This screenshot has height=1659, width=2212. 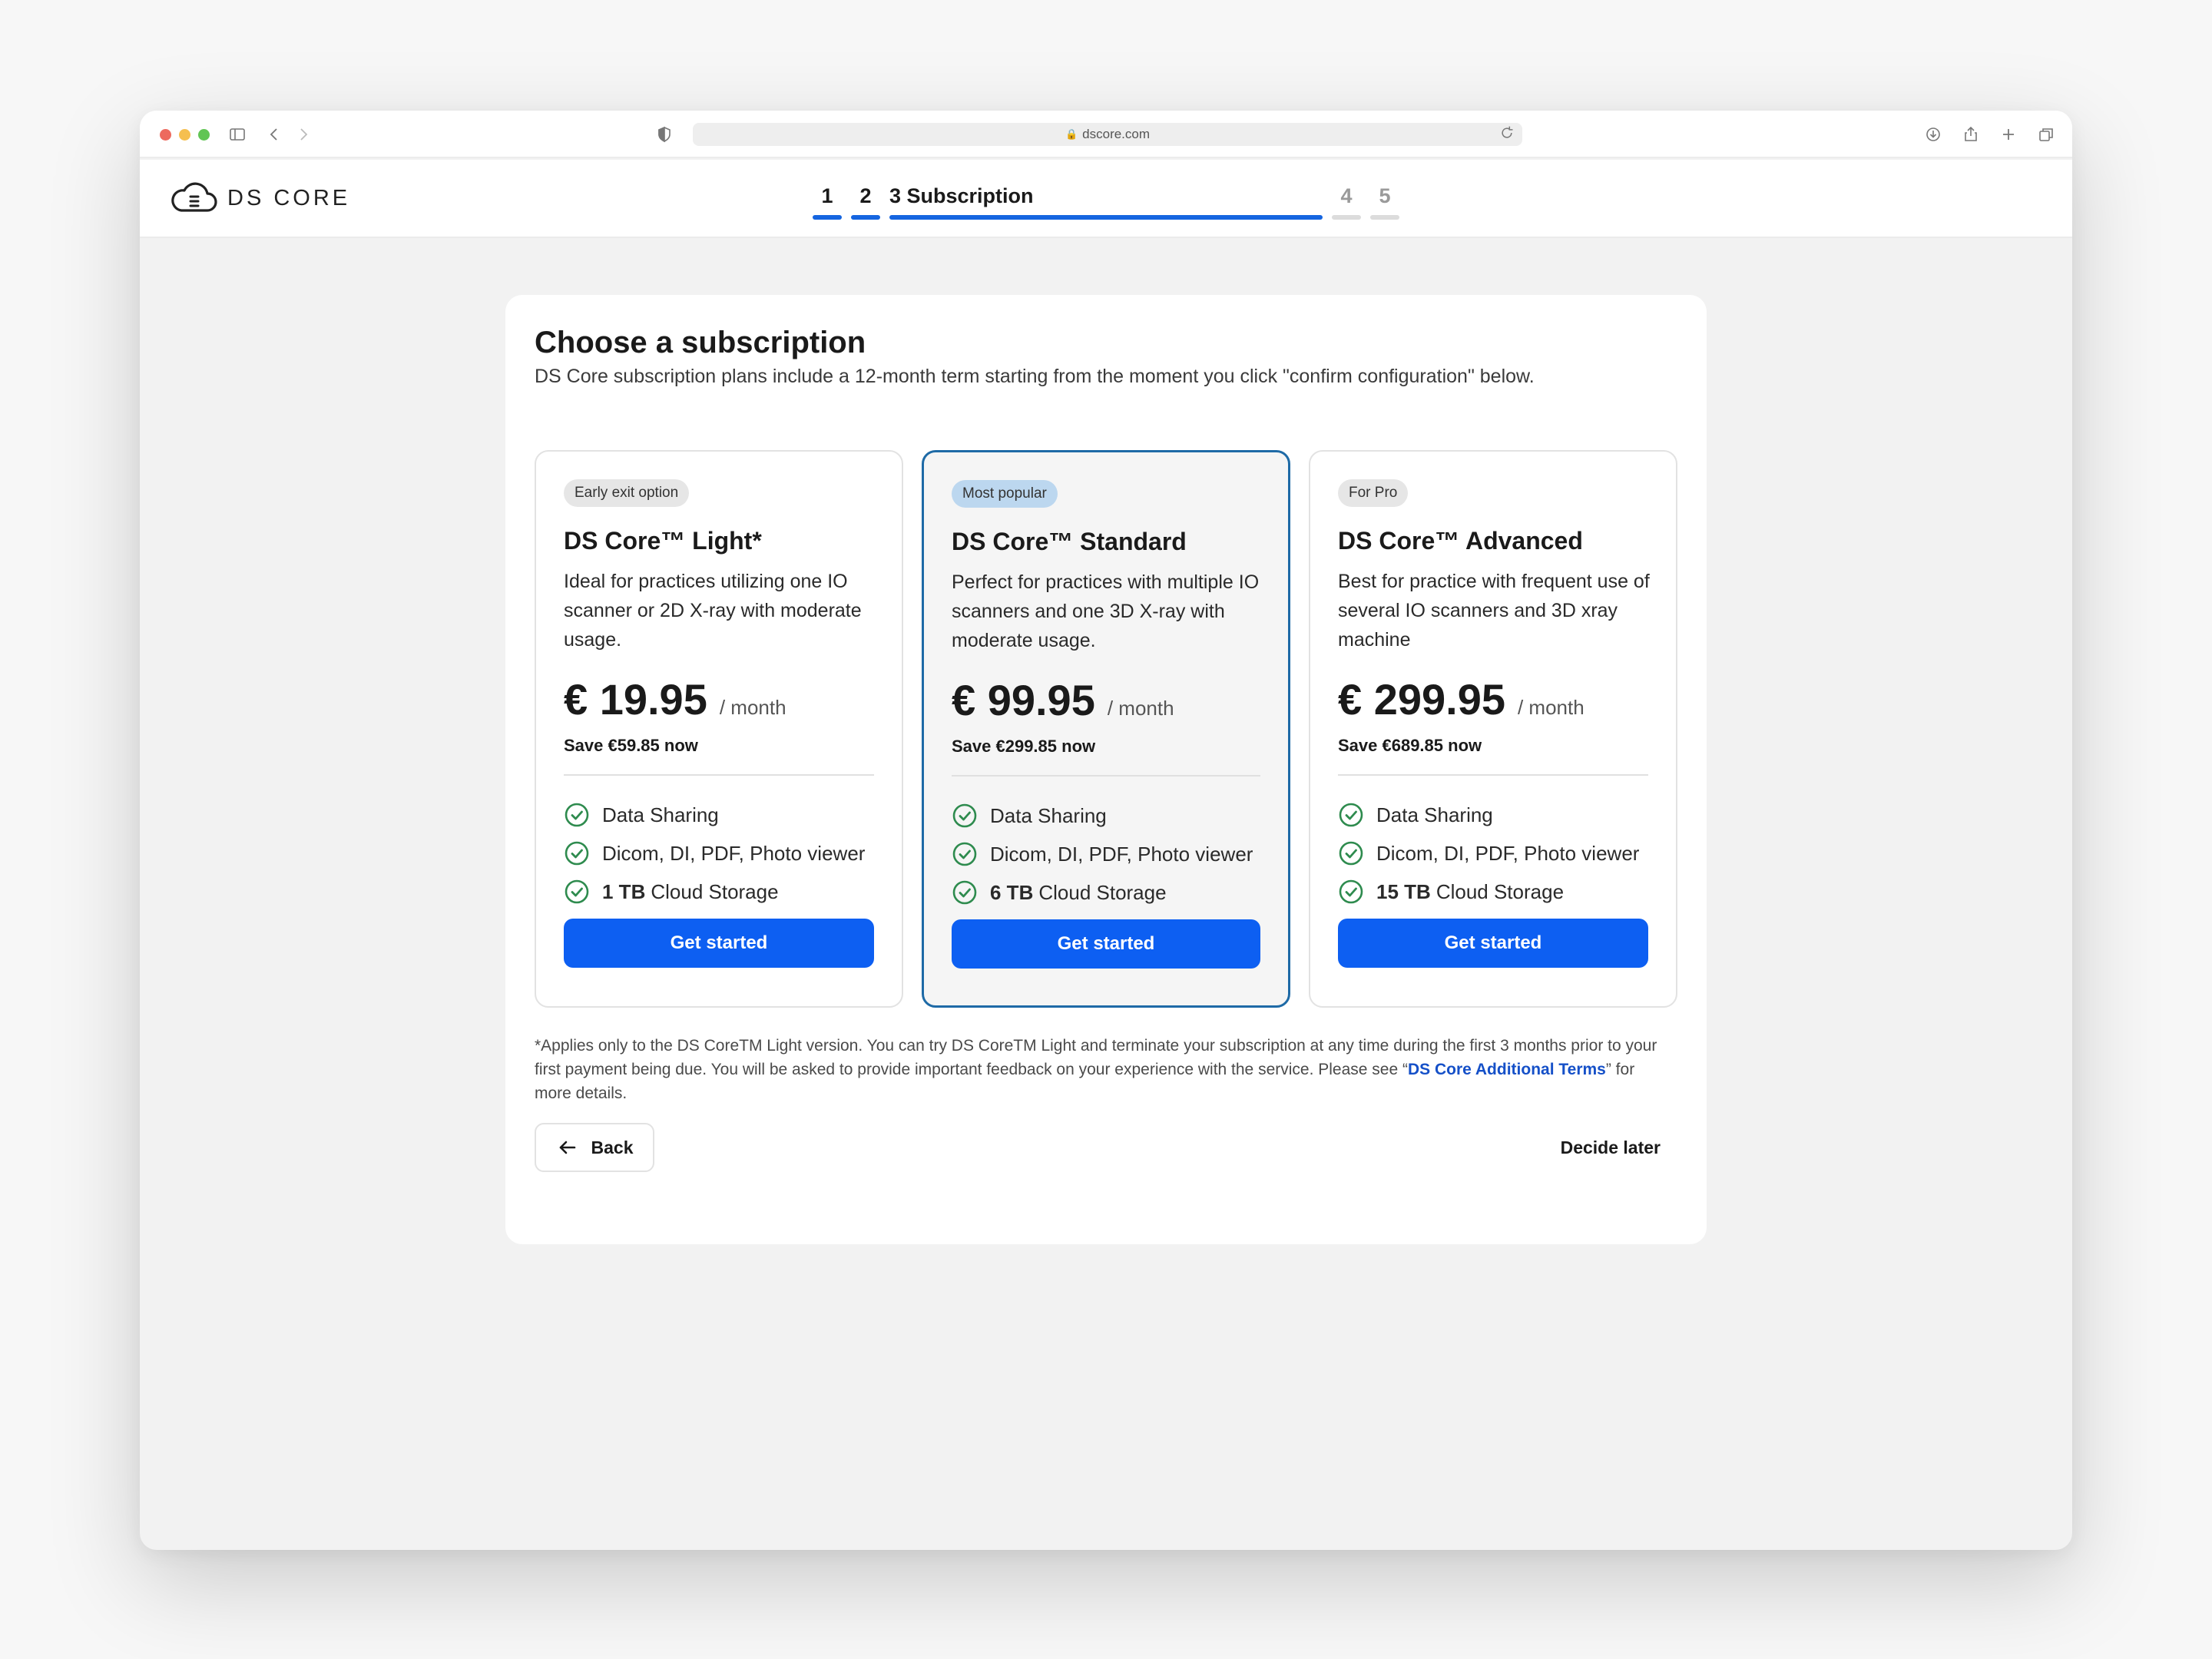 What do you see at coordinates (1069, 542) in the screenshot?
I see `plan-name: DS Core™ Standard` at bounding box center [1069, 542].